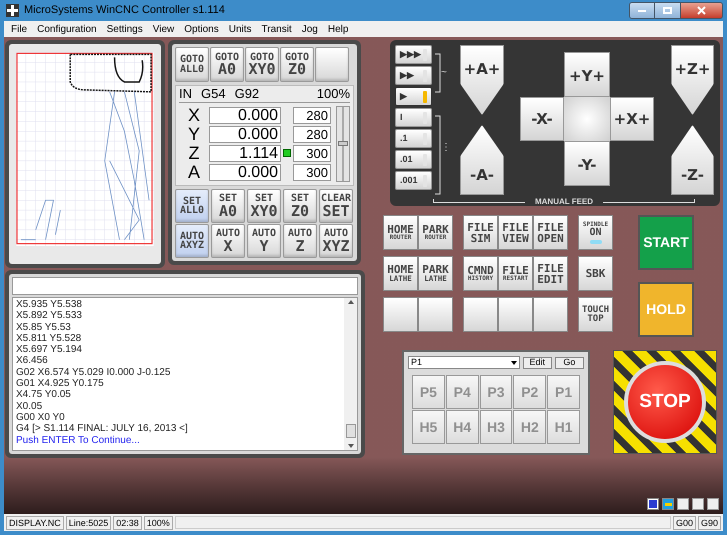 This screenshot has width=727, height=535. I want to click on jog-z-minus-button: -Z-, so click(692, 160).